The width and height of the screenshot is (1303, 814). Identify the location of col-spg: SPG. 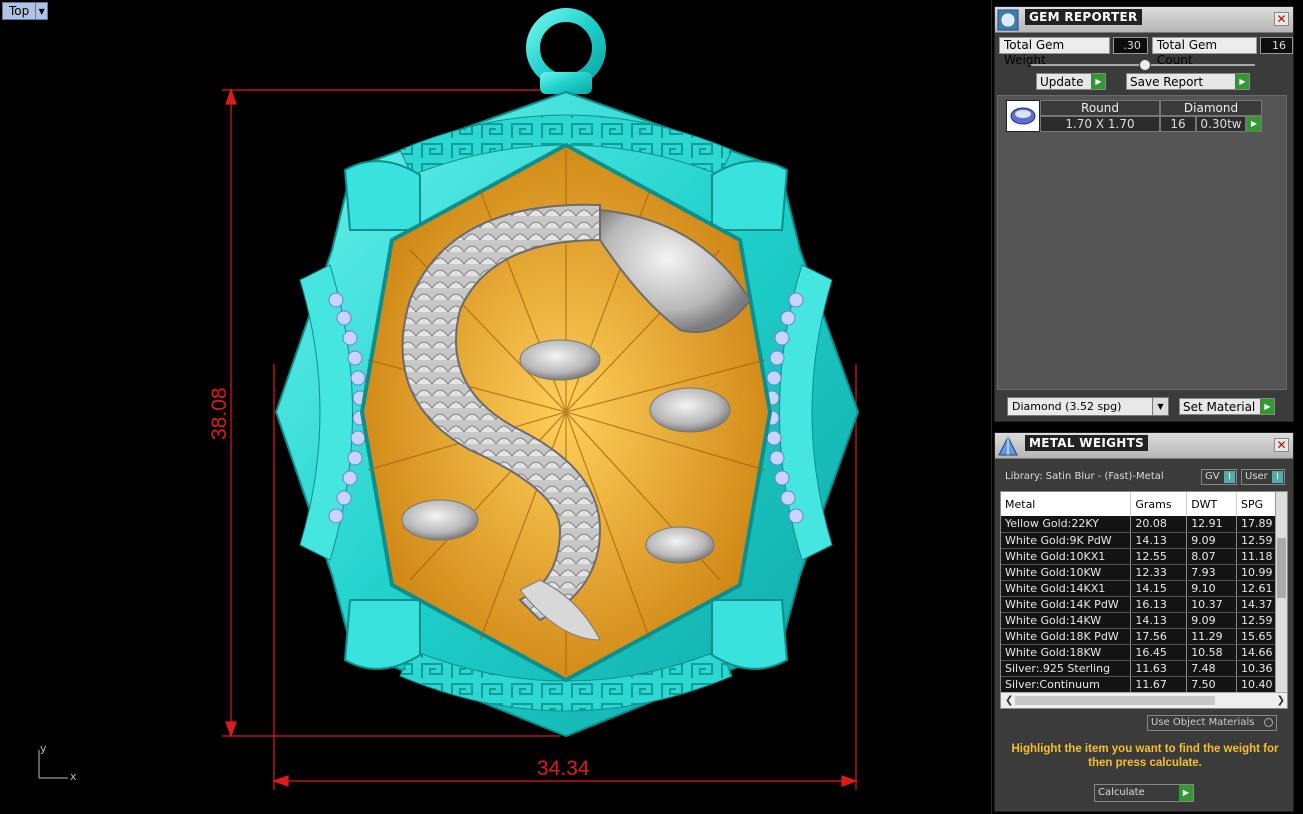
(1256, 504).